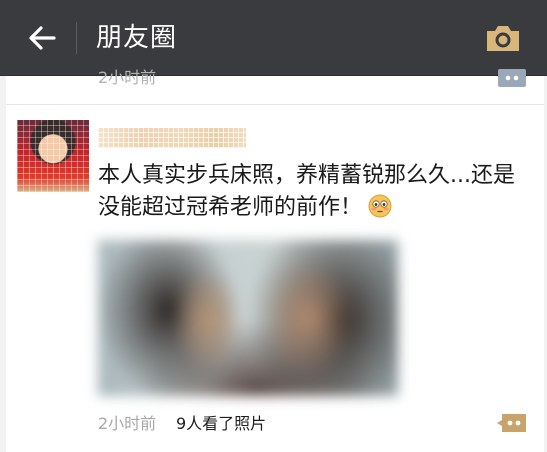 Image resolution: width=547 pixels, height=452 pixels. Describe the element at coordinates (127, 423) in the screenshot. I see `post-time: 2小时前` at that location.